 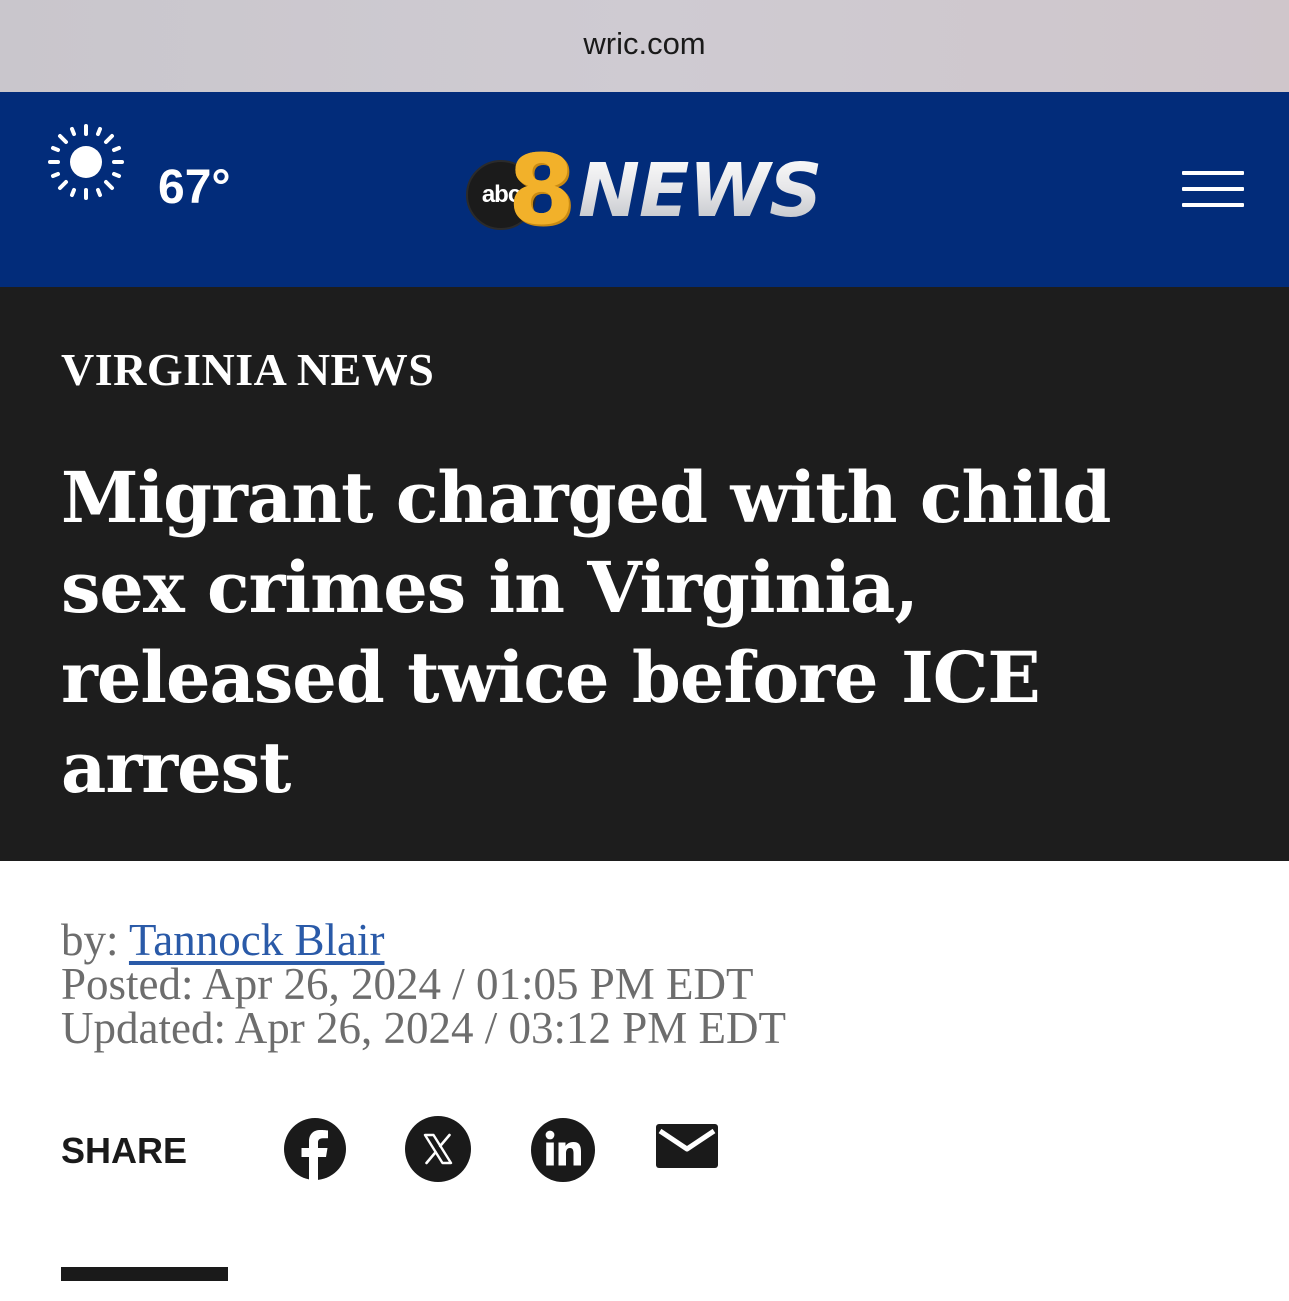 I want to click on logo-number: 8, so click(x=541, y=190).